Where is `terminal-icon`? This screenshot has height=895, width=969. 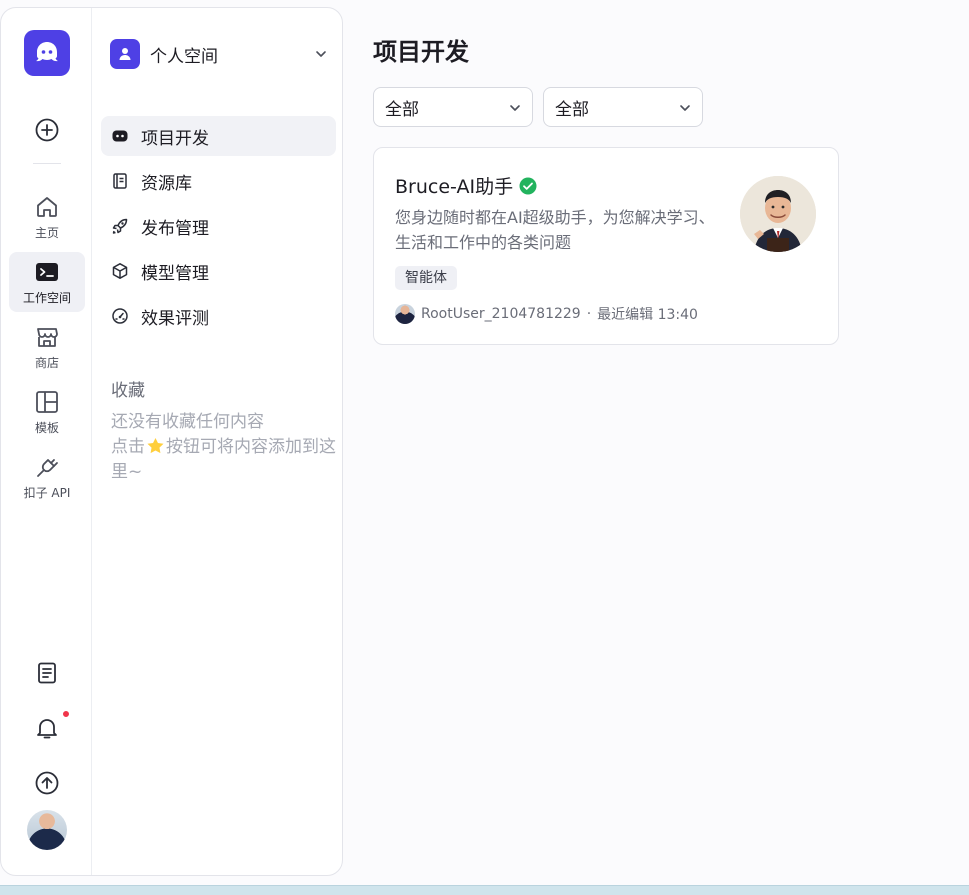 terminal-icon is located at coordinates (47, 271).